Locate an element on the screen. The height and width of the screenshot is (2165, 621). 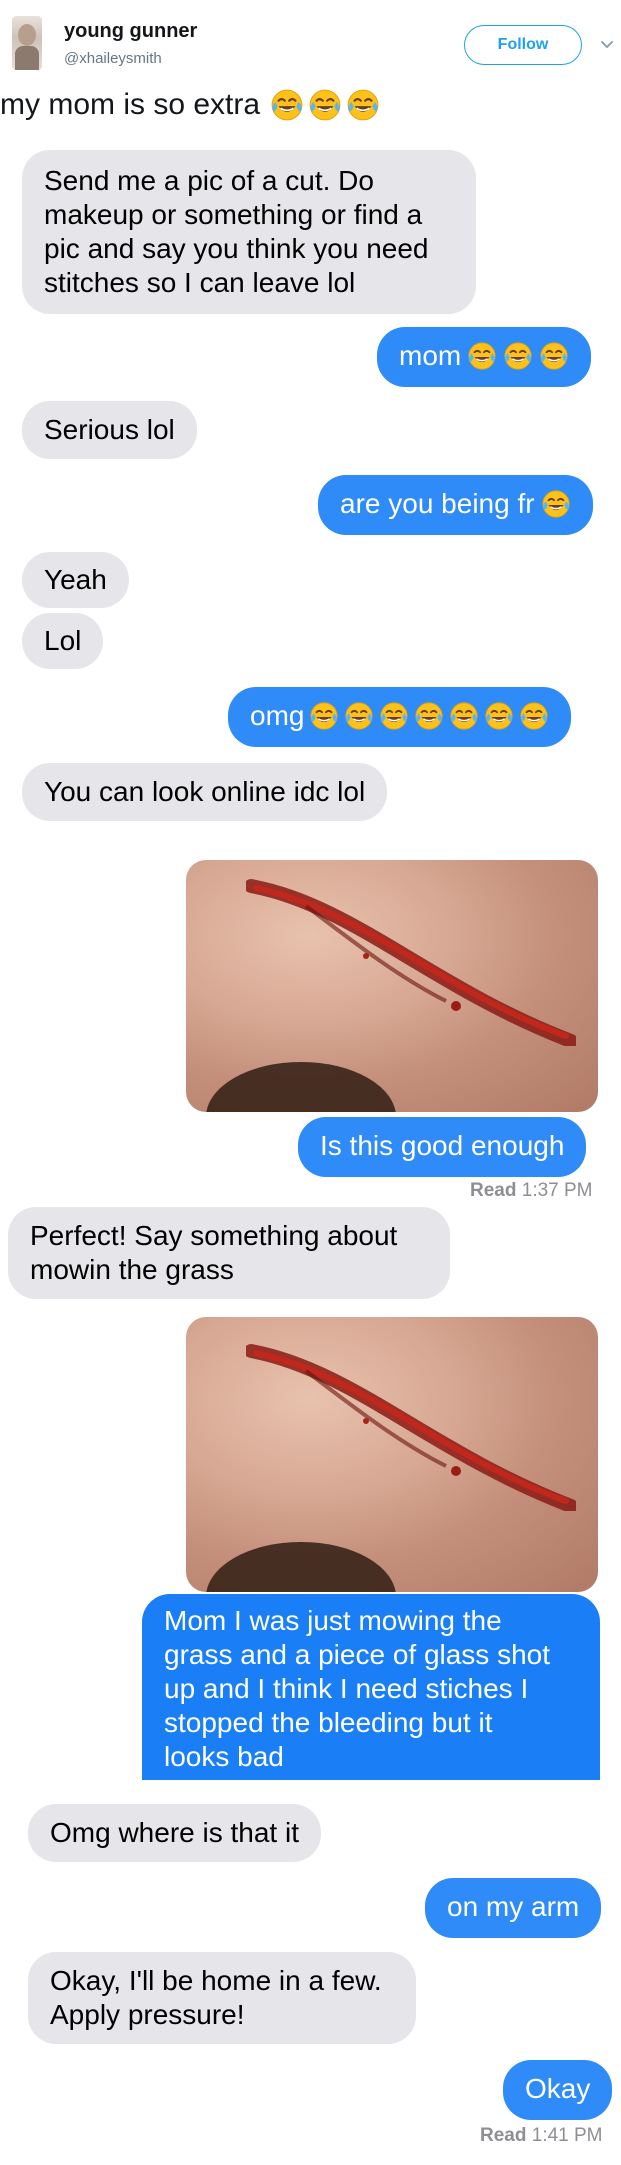
message-bubble-outgoing: mom is located at coordinates (484, 357).